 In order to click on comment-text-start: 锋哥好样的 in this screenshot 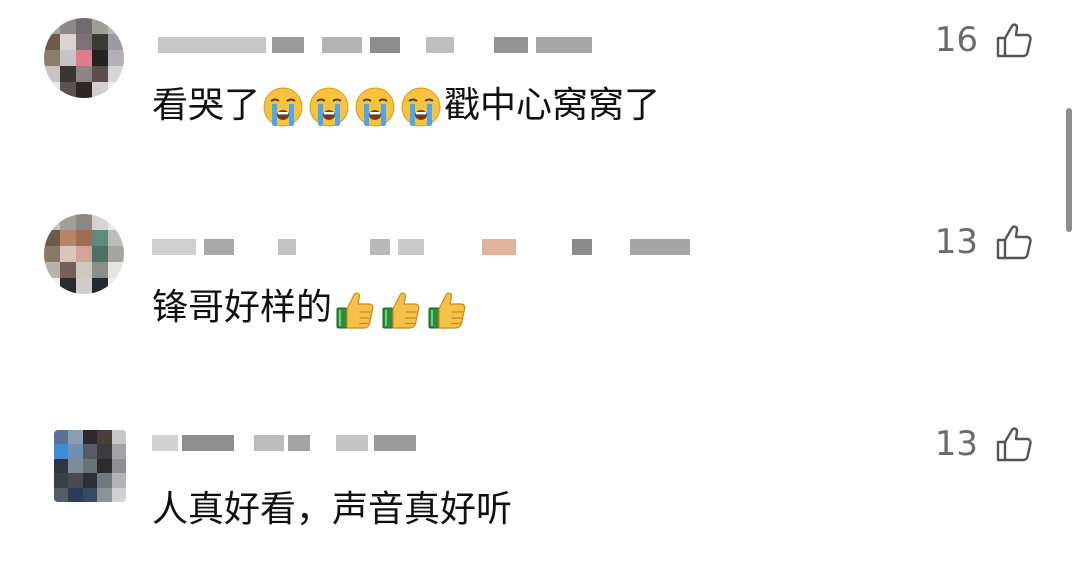, I will do `click(242, 307)`.